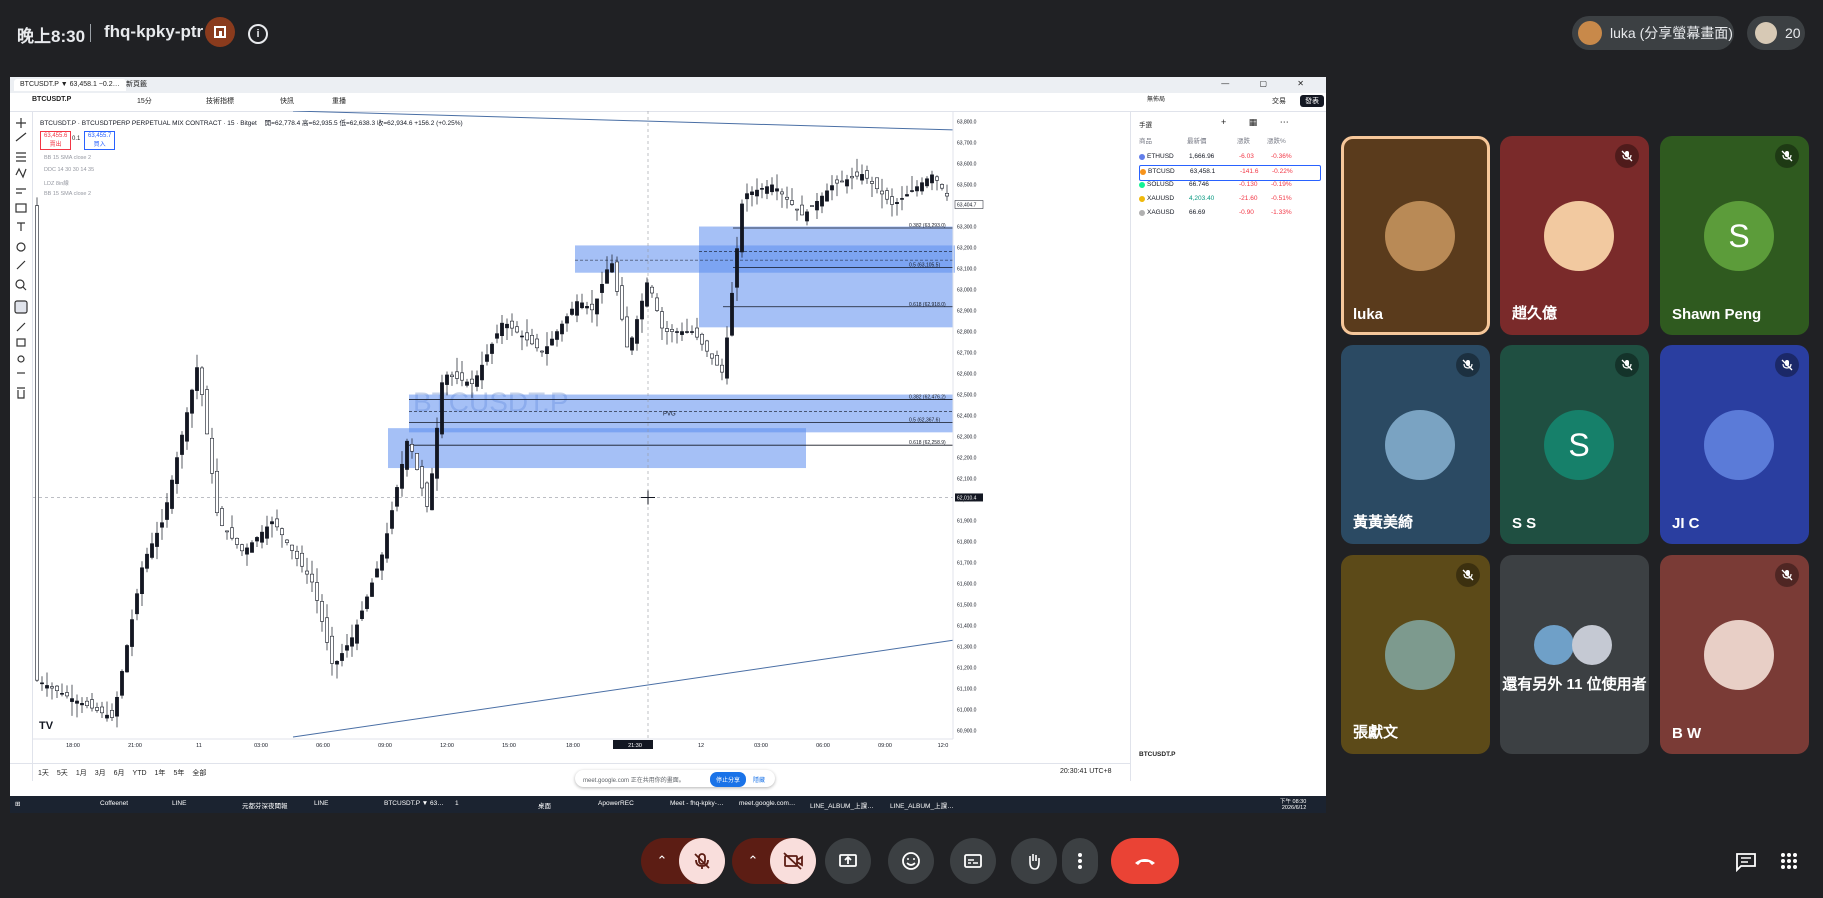 The height and width of the screenshot is (898, 1823). I want to click on range-button: 1月, so click(81, 773).